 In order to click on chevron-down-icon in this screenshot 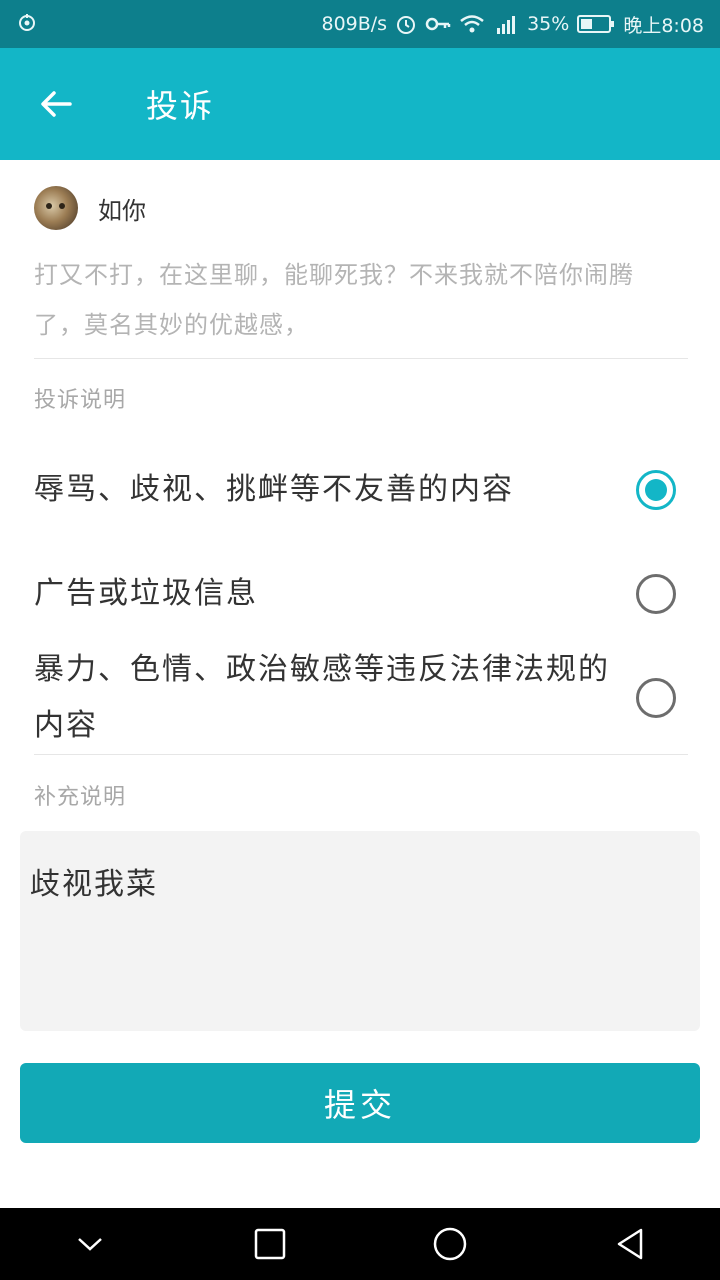, I will do `click(90, 1244)`.